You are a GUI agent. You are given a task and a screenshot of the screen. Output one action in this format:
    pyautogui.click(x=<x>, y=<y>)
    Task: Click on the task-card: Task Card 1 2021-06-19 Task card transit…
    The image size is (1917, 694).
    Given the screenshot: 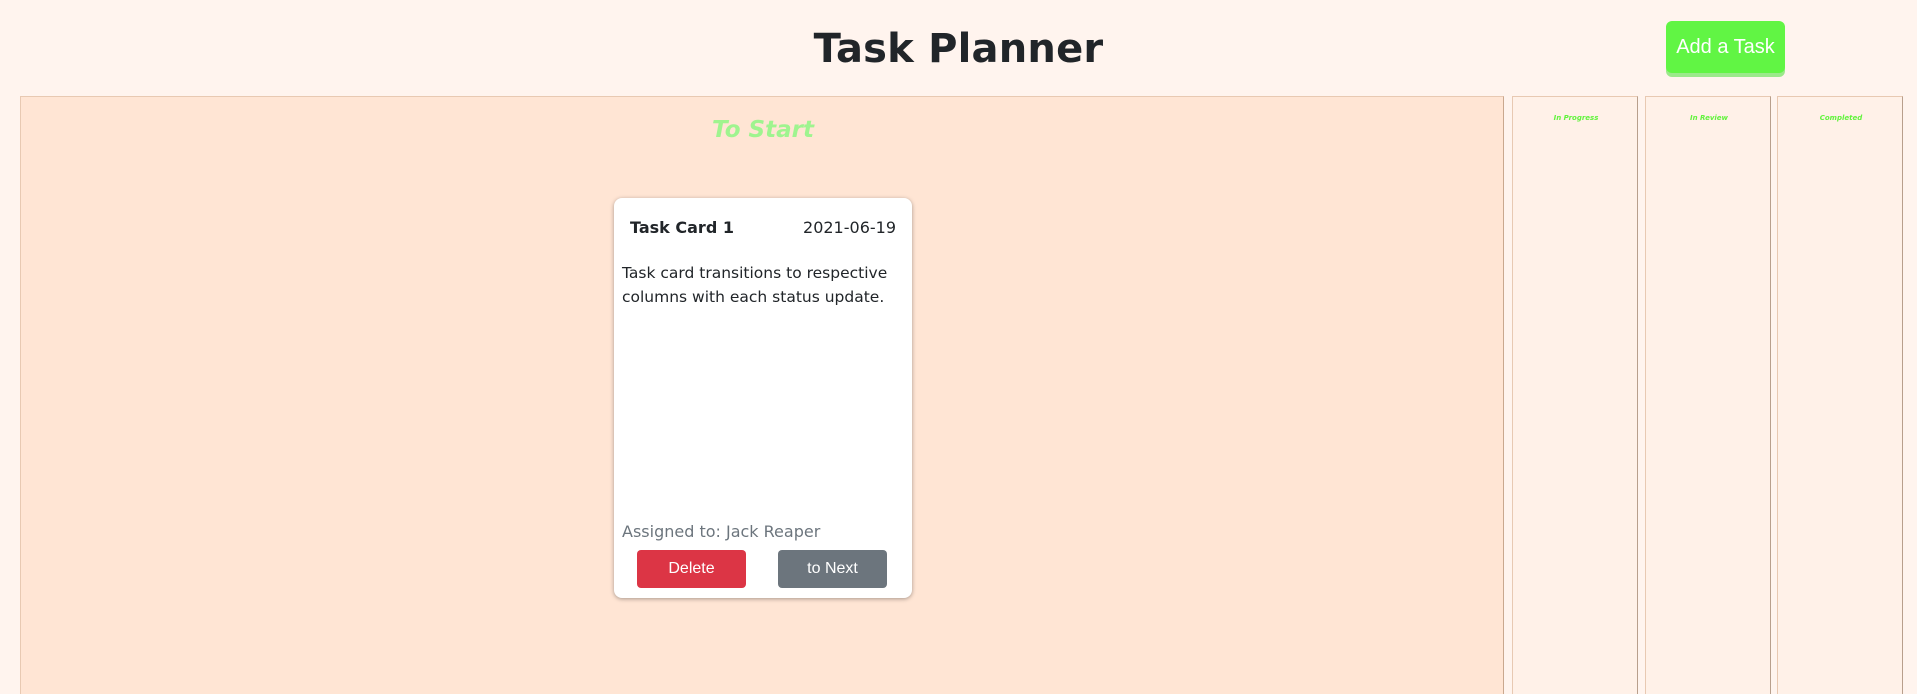 What is the action you would take?
    pyautogui.click(x=763, y=398)
    